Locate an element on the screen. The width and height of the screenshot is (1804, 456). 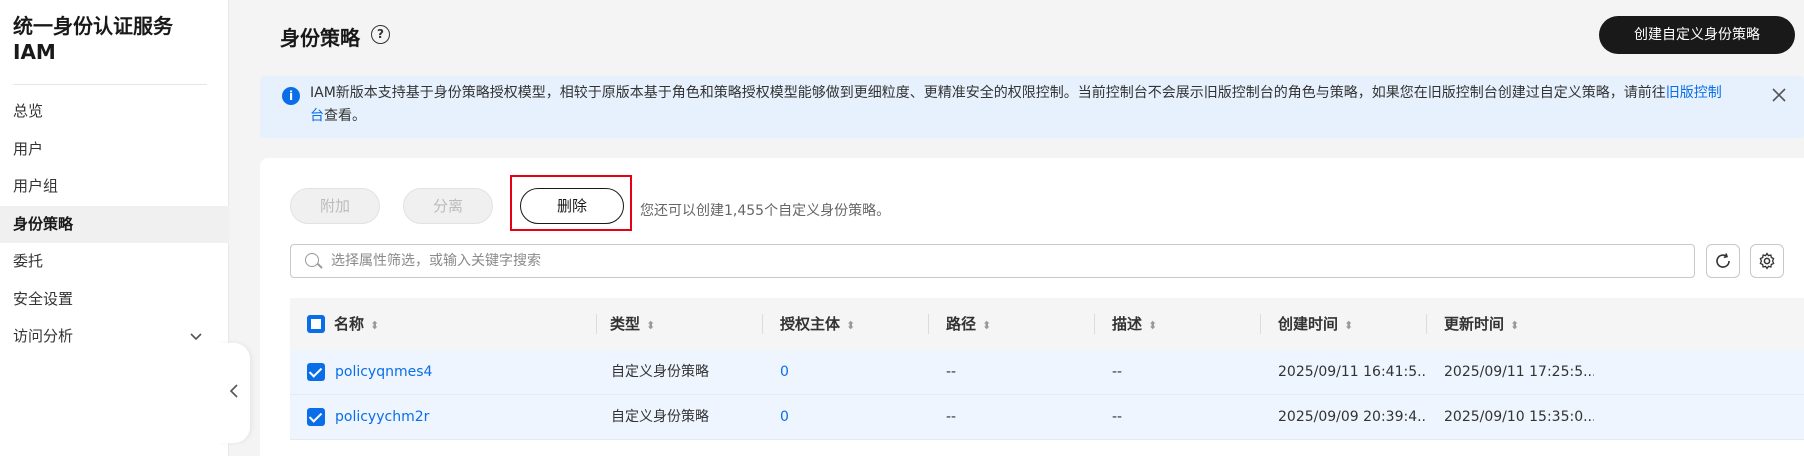
attach-button: 附加 is located at coordinates (335, 206).